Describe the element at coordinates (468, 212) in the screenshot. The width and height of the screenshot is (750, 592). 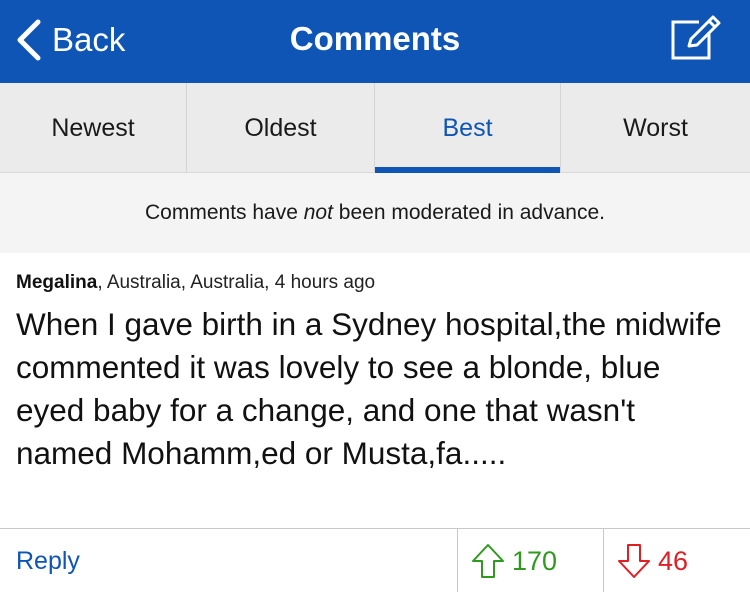
I see `notice-suffix: been moderated in advance.` at that location.